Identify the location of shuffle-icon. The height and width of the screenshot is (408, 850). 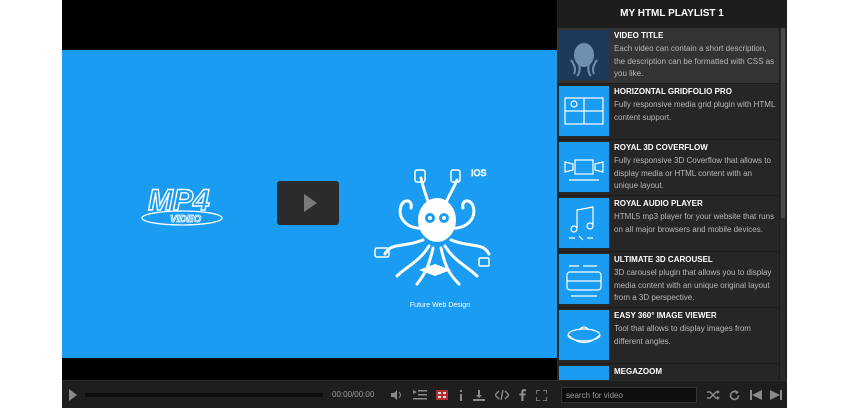
(713, 395).